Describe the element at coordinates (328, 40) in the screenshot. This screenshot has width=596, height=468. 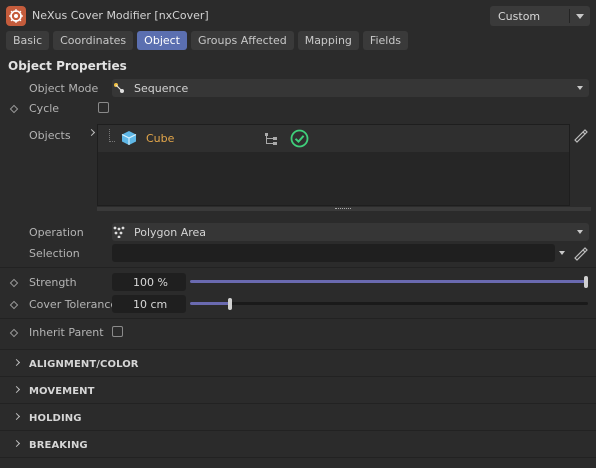
I see `tab-mapping: Mapping` at that location.